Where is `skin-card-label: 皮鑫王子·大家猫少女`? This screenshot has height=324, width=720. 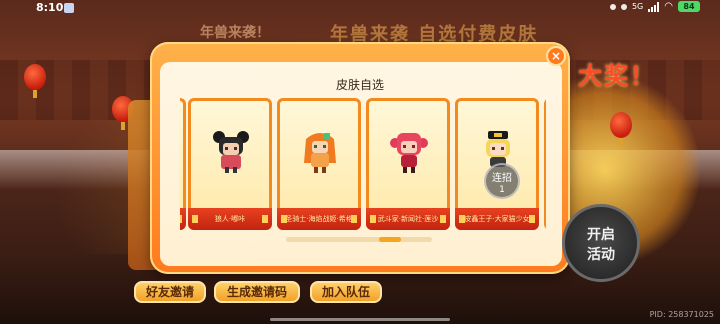 skin-card-label: 皮鑫王子·大家猫少女 is located at coordinates (497, 219).